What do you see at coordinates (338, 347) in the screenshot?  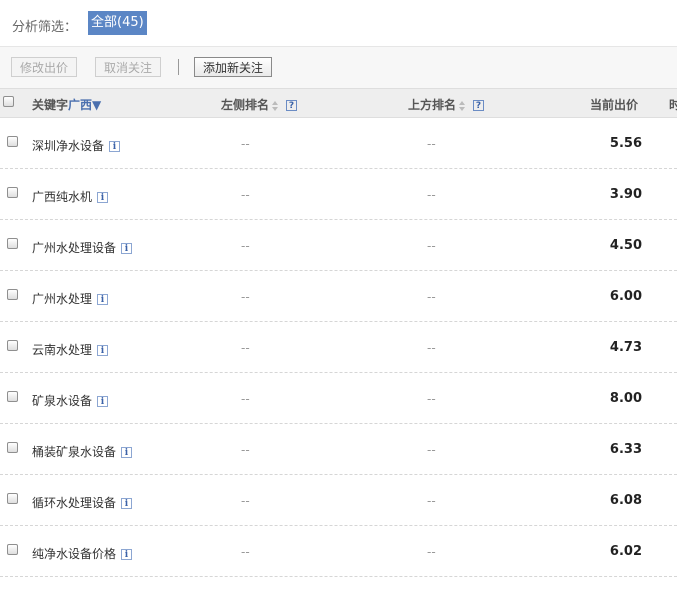 I see `table-row: 云南水处理 i -- -- 4.73` at bounding box center [338, 347].